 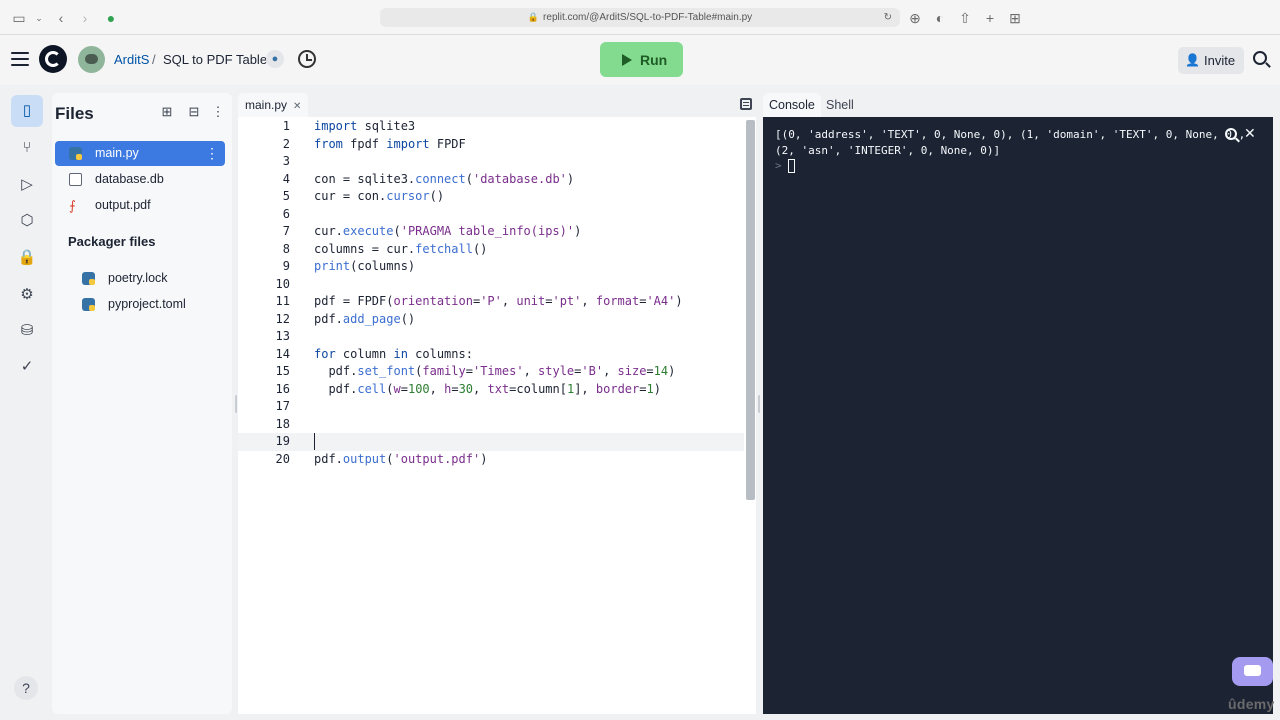 What do you see at coordinates (401, 248) in the screenshot?
I see `code-text: columns = cur.fetchall()` at bounding box center [401, 248].